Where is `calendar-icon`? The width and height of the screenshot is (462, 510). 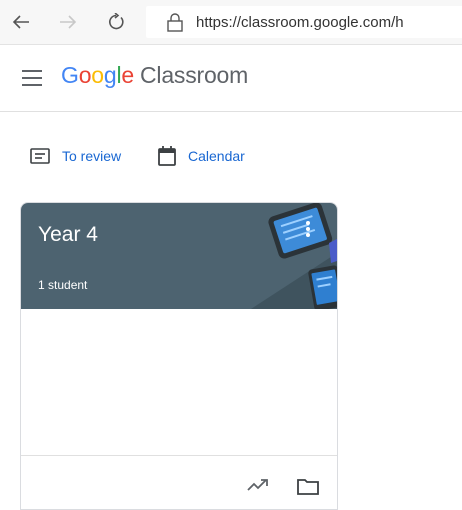 calendar-icon is located at coordinates (167, 156).